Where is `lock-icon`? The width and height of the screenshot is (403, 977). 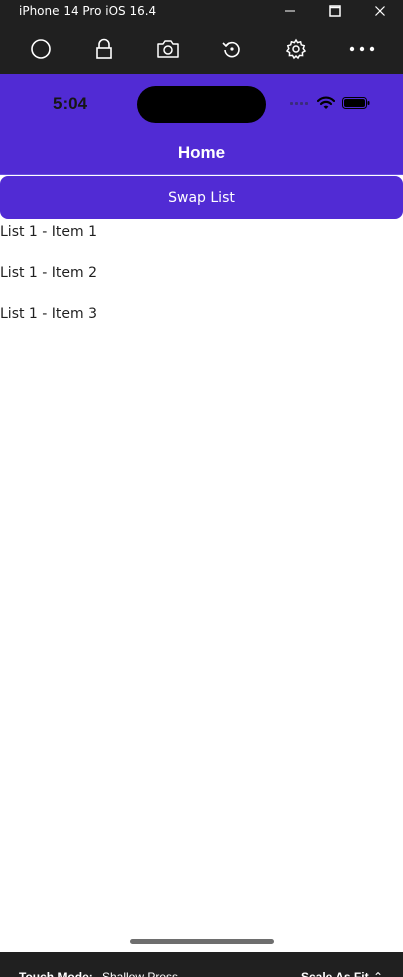 lock-icon is located at coordinates (104, 48).